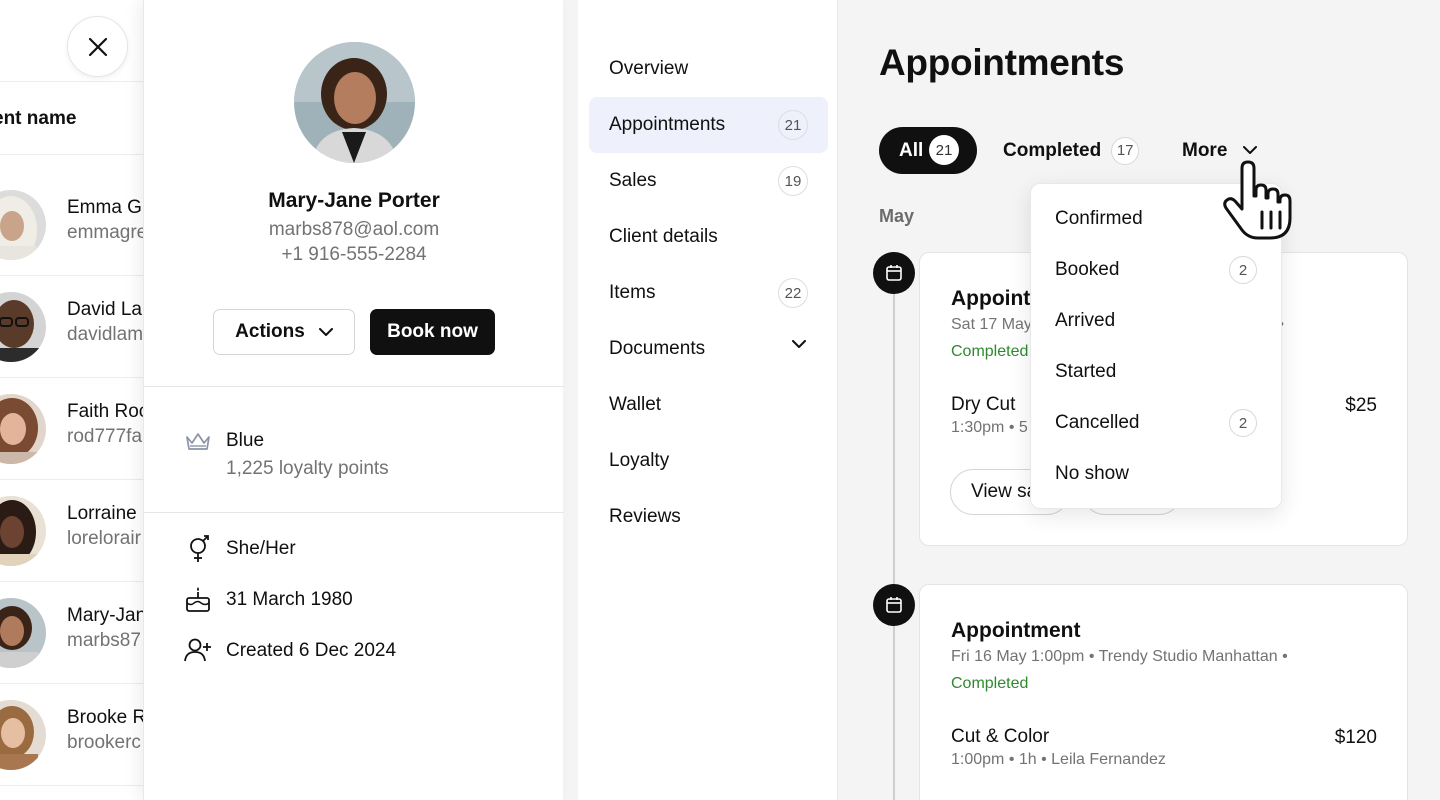 The image size is (1440, 800). I want to click on nav-item-label: Reviews, so click(645, 516).